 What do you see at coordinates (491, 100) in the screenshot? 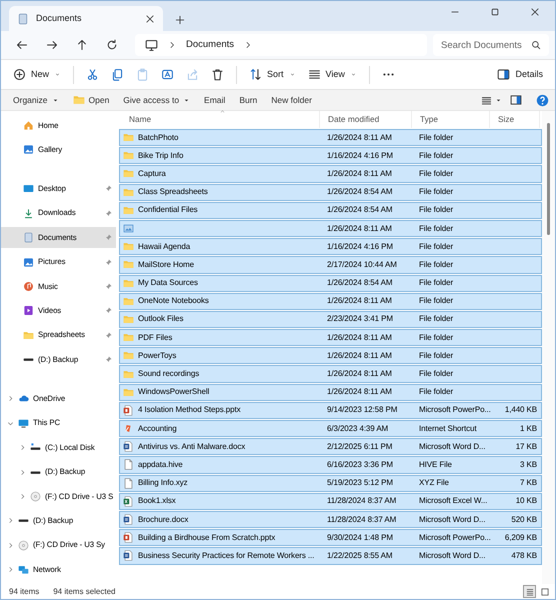
I see `view-menu-button` at bounding box center [491, 100].